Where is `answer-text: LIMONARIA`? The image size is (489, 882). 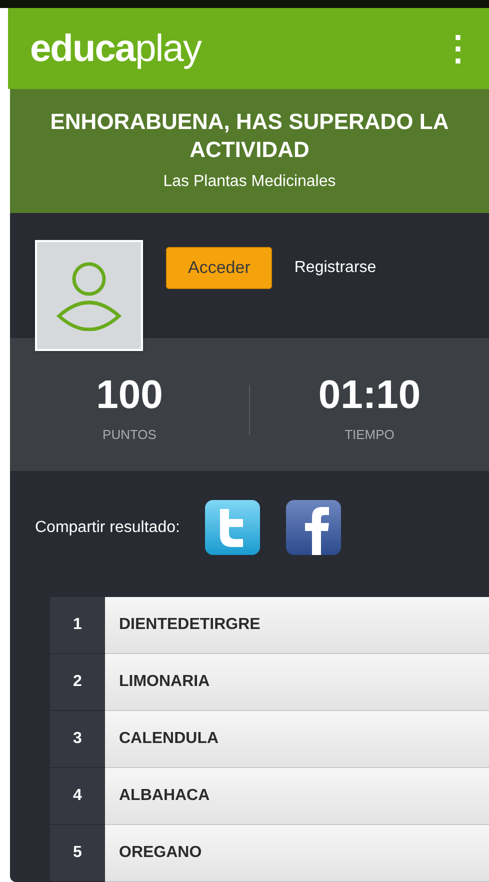 answer-text: LIMONARIA is located at coordinates (297, 682).